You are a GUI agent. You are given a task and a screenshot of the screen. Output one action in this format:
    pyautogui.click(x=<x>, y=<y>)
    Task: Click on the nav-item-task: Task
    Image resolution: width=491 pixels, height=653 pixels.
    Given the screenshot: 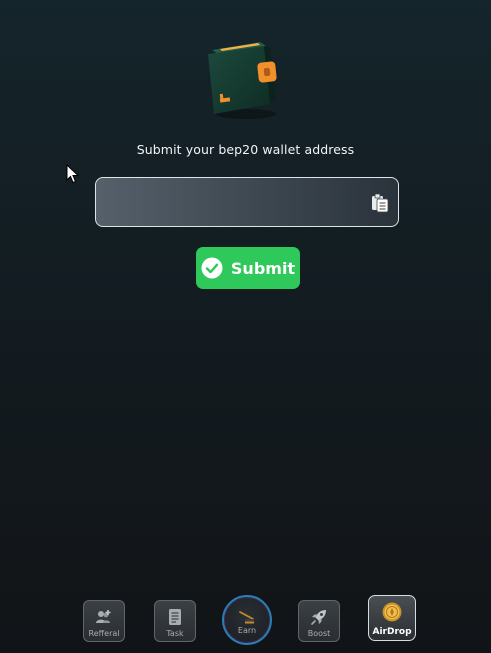 What is the action you would take?
    pyautogui.click(x=175, y=621)
    